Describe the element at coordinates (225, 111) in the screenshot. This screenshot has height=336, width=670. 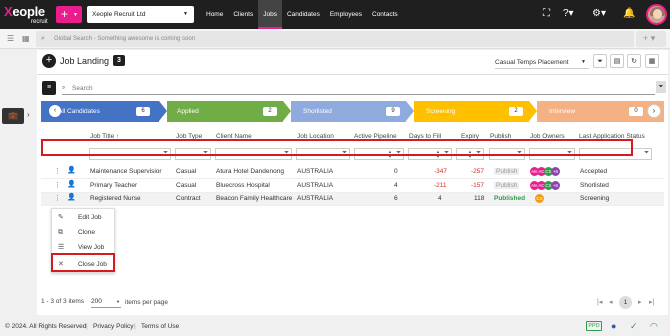
I see `stage-applied: Applied 2` at that location.